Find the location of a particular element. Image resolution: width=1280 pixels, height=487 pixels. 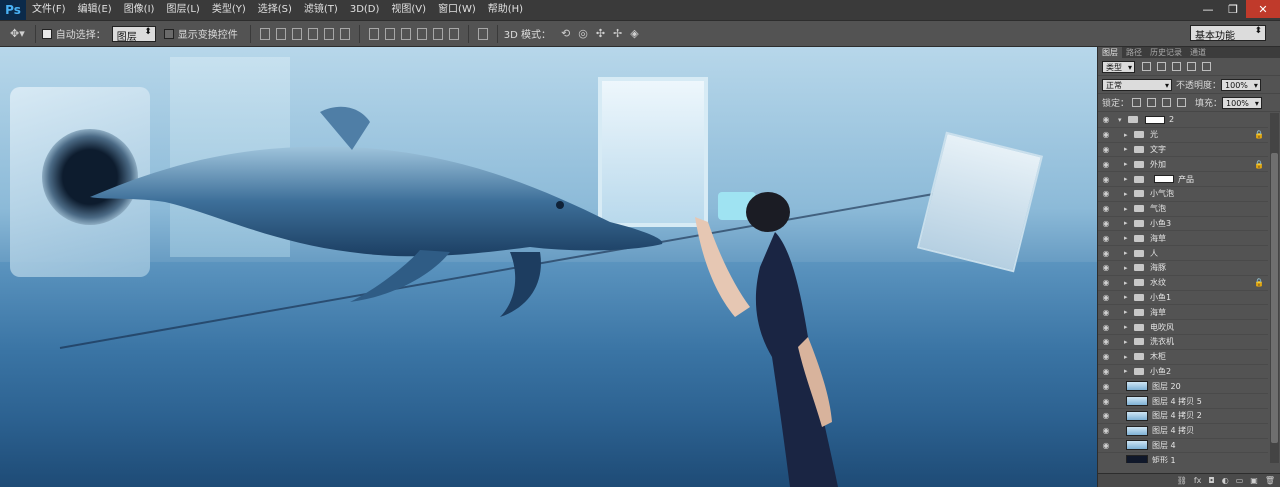

lock-transparent-icon is located at coordinates (1137, 102).